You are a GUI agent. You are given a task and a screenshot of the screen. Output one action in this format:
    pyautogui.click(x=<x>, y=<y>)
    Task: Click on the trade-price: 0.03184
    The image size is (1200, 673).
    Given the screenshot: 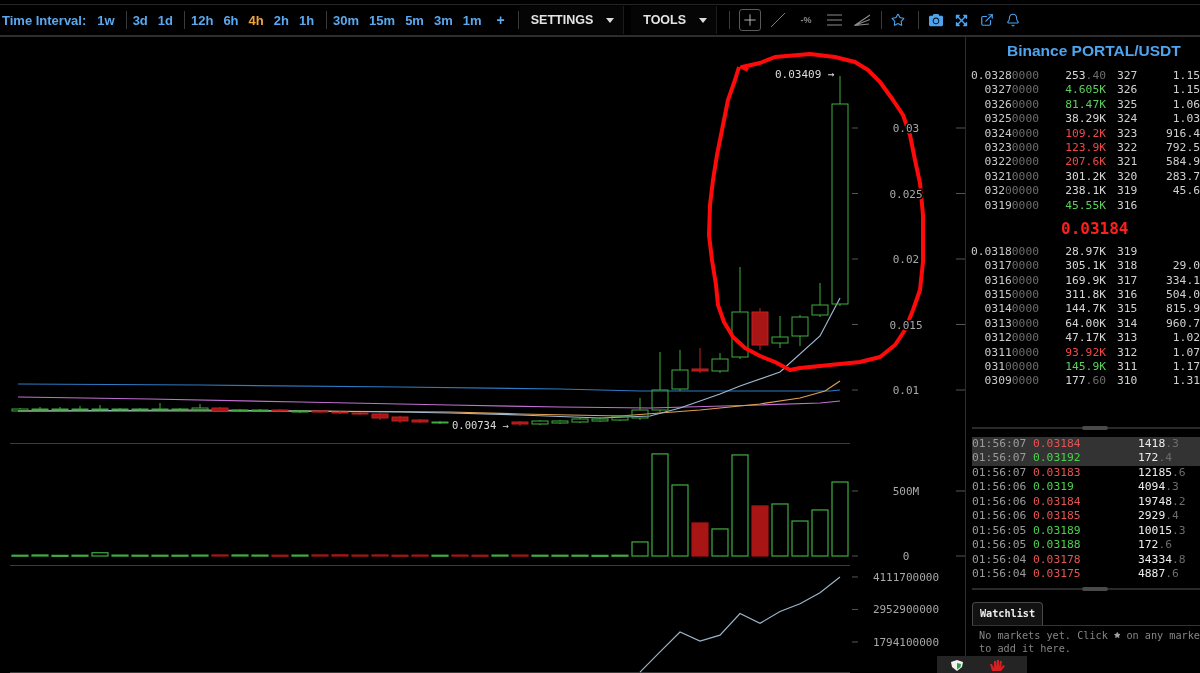 What is the action you would take?
    pyautogui.click(x=1057, y=502)
    